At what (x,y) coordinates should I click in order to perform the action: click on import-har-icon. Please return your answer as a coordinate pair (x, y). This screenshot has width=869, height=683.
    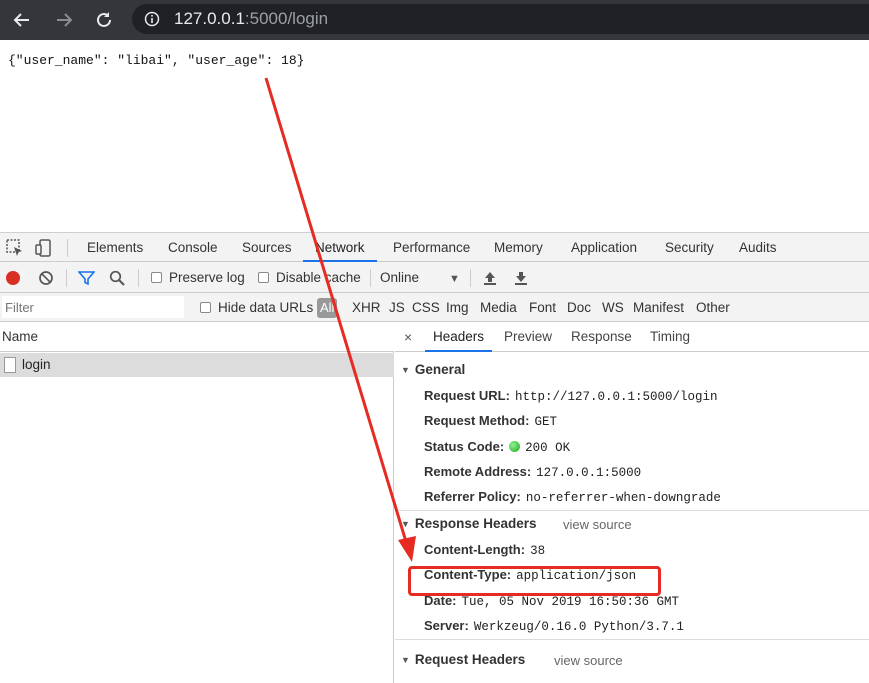
    Looking at the image, I should click on (490, 278).